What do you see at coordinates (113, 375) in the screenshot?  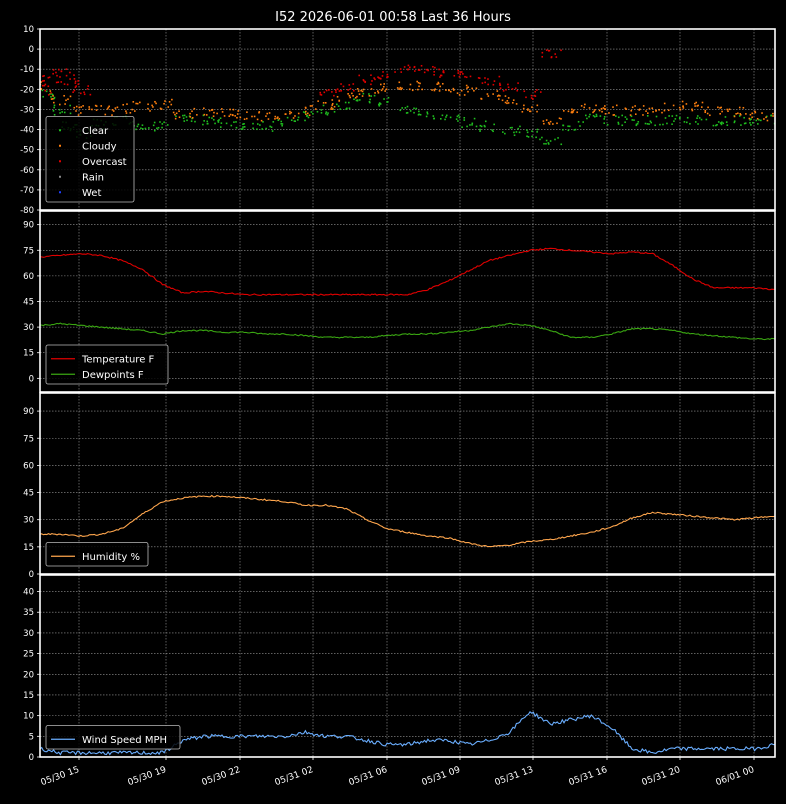 I see `legend-label: Dewpoints F` at bounding box center [113, 375].